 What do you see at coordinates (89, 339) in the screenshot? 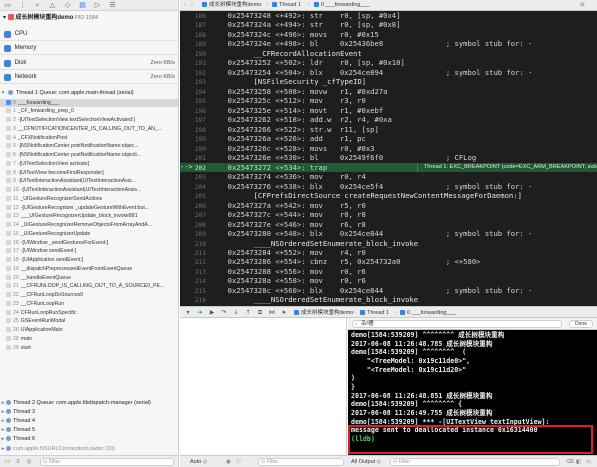
I see `stack-frame-row: 28 main` at bounding box center [89, 339].